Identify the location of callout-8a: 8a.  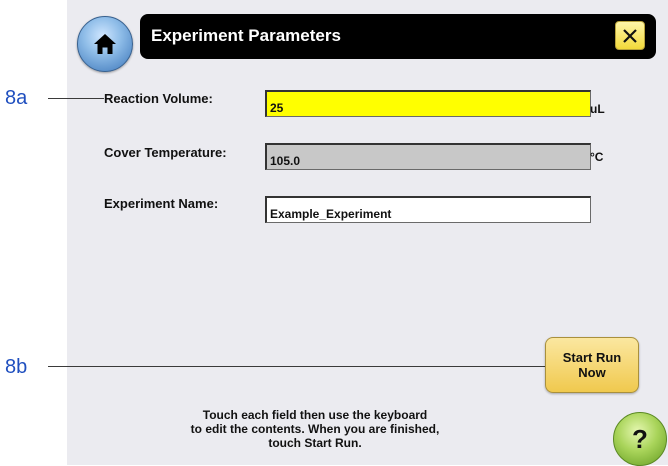
(16, 98).